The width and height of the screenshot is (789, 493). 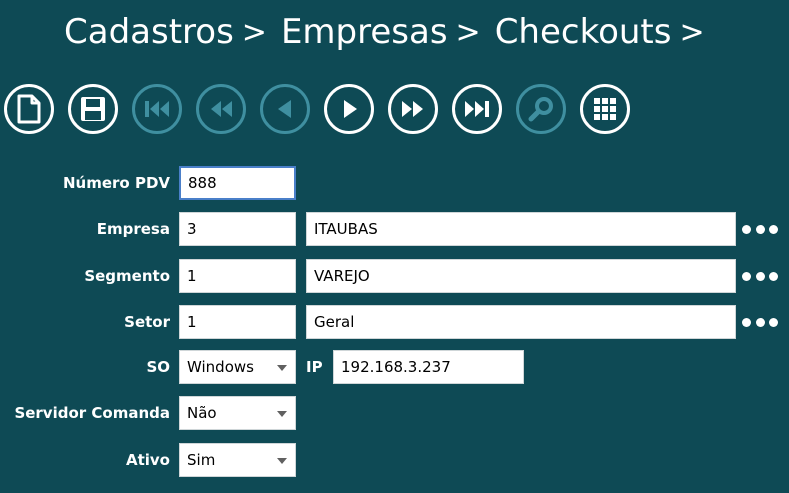 I want to click on empresa-label: Empresa, so click(x=133, y=229).